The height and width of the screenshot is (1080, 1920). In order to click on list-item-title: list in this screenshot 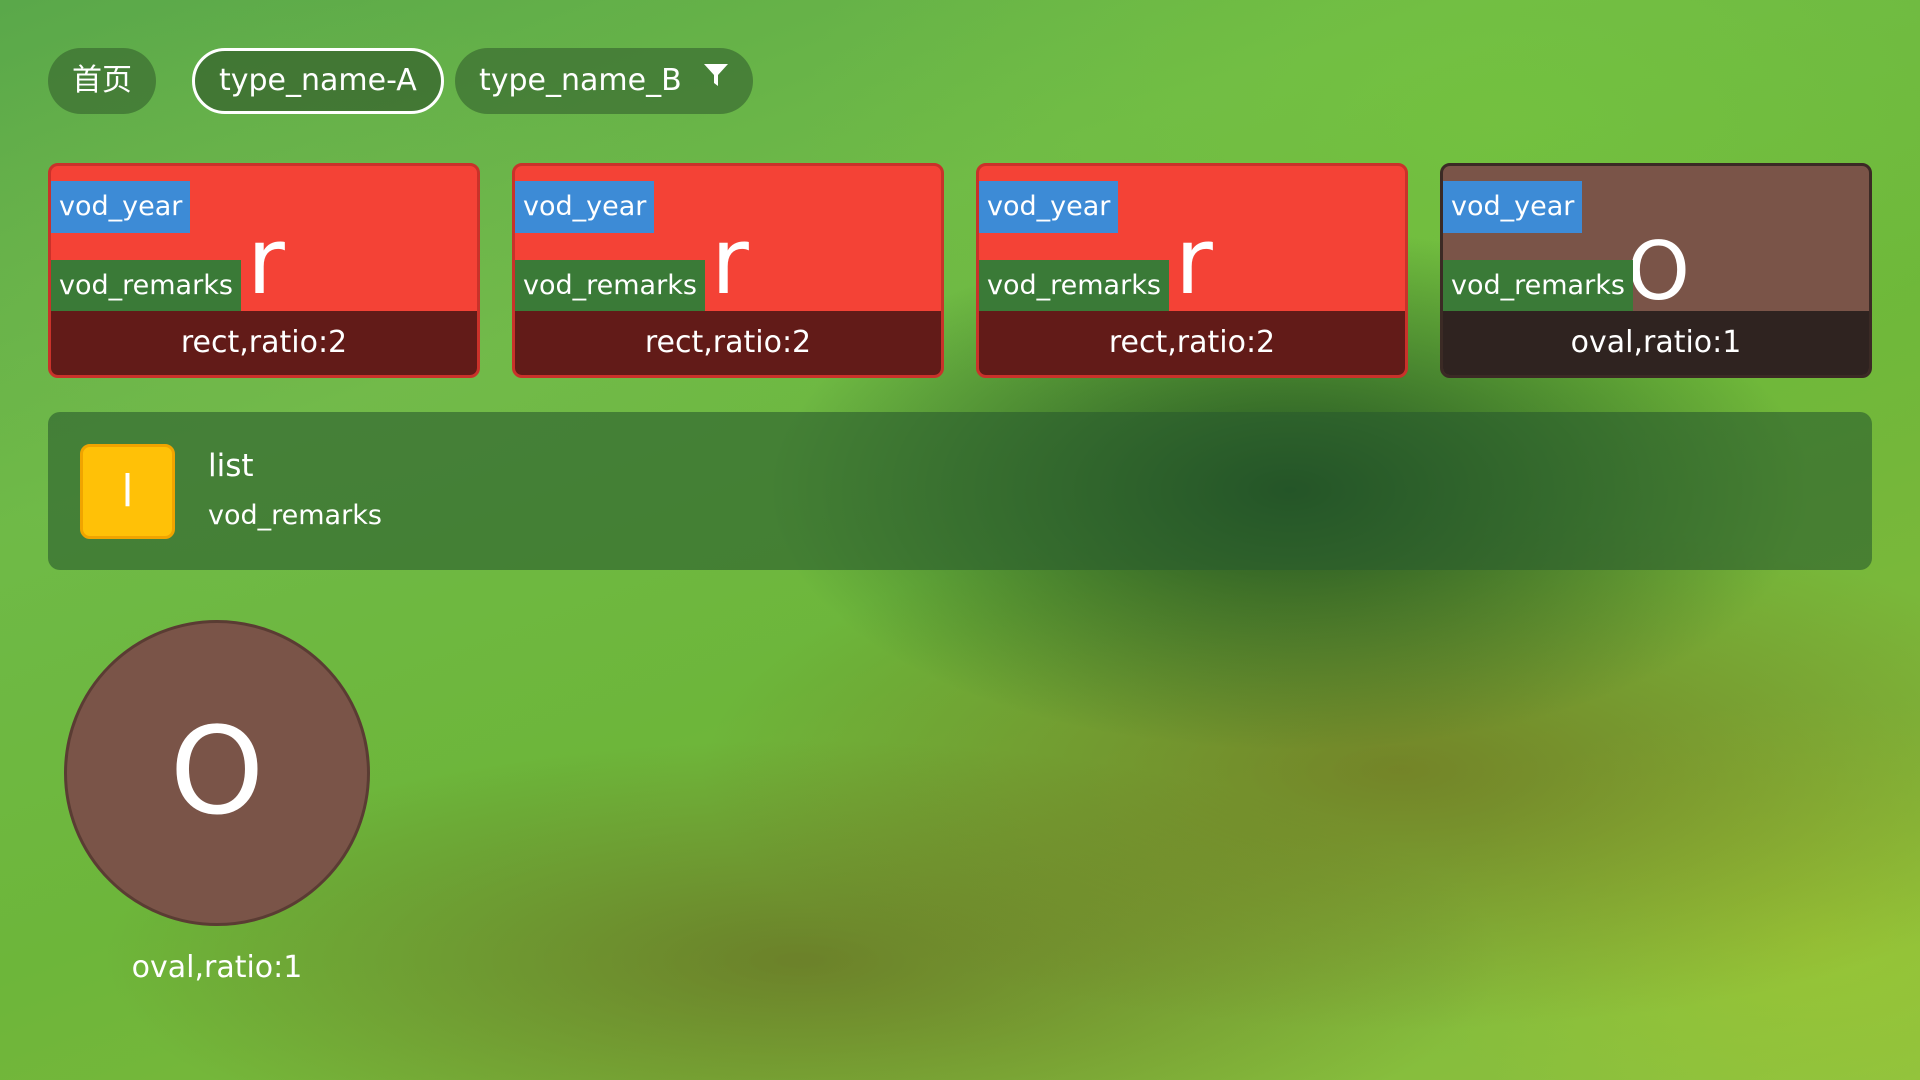, I will do `click(231, 466)`.